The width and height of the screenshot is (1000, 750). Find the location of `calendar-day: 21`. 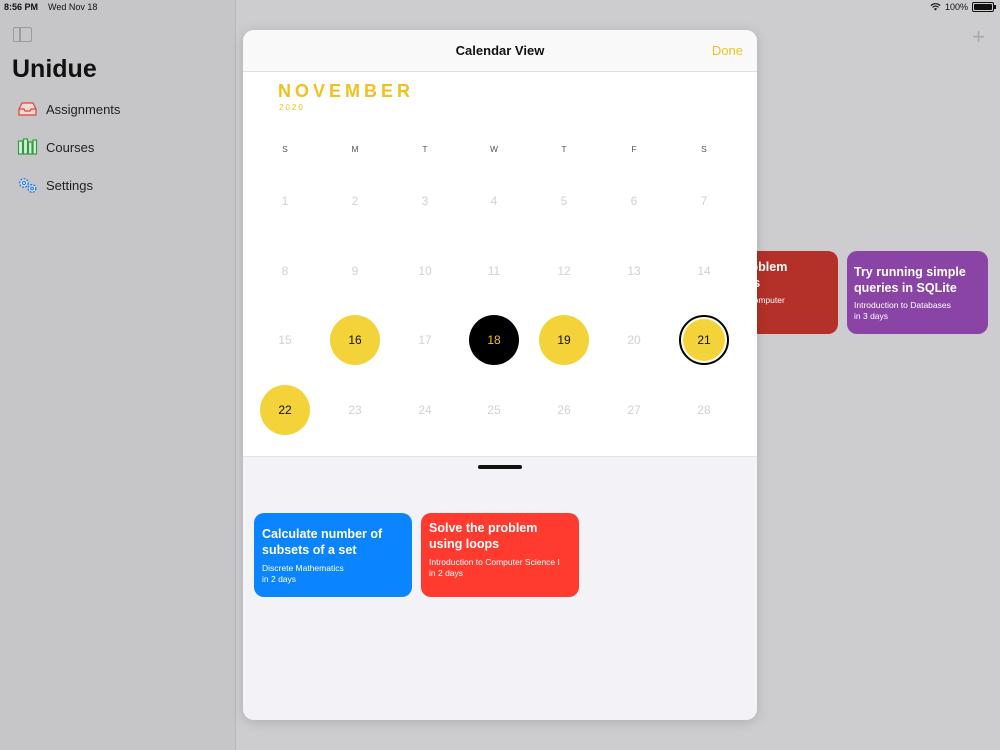

calendar-day: 21 is located at coordinates (704, 340).